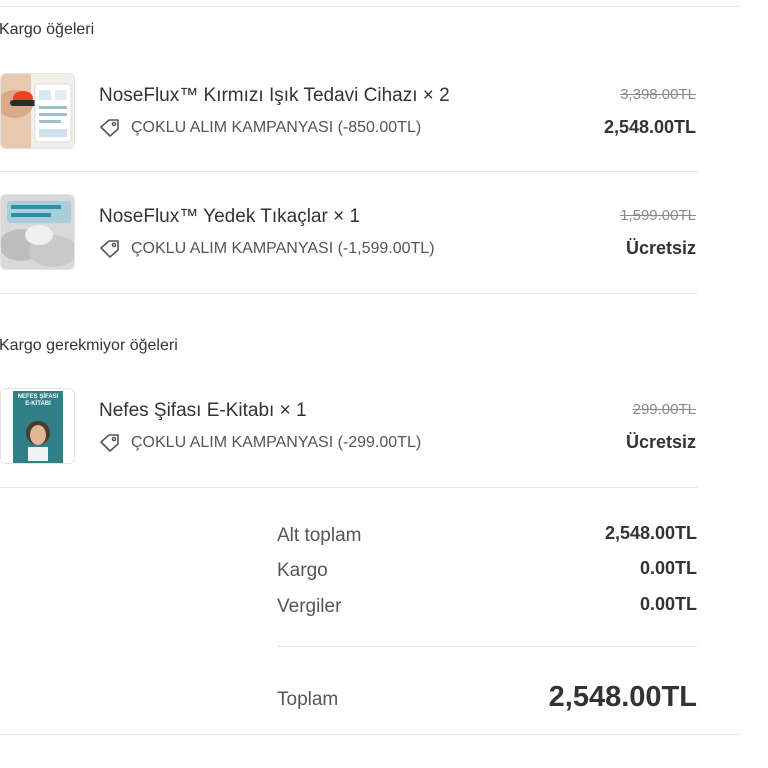  What do you see at coordinates (230, 216) in the screenshot?
I see `item-name: NoseFlux™ Yedek Tıkaçlar × 1` at bounding box center [230, 216].